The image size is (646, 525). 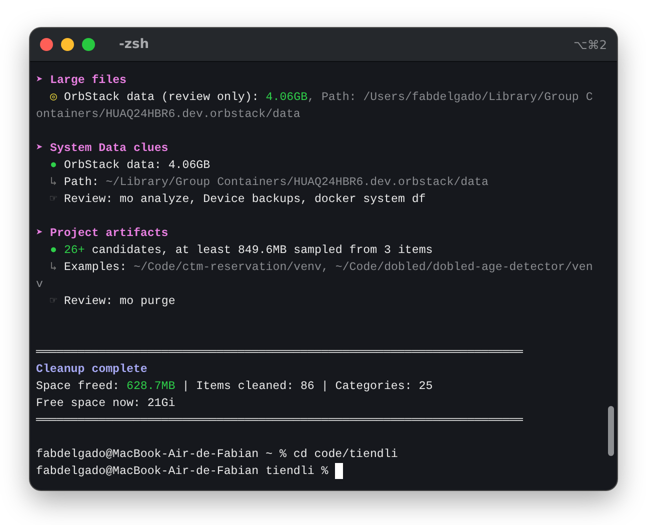 I want to click on shortcut-label: ⌥⌘2, so click(x=590, y=45).